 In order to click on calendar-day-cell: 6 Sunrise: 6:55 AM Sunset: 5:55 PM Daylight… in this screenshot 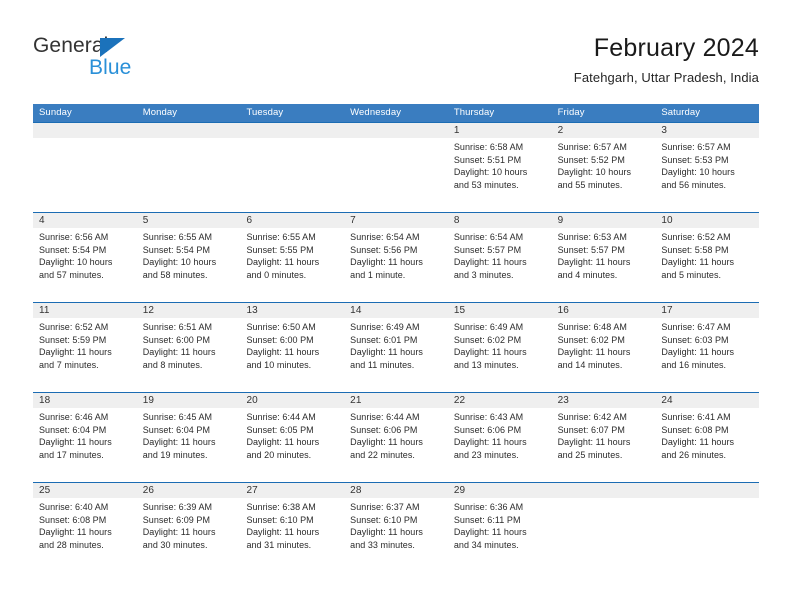, I will do `click(292, 257)`.